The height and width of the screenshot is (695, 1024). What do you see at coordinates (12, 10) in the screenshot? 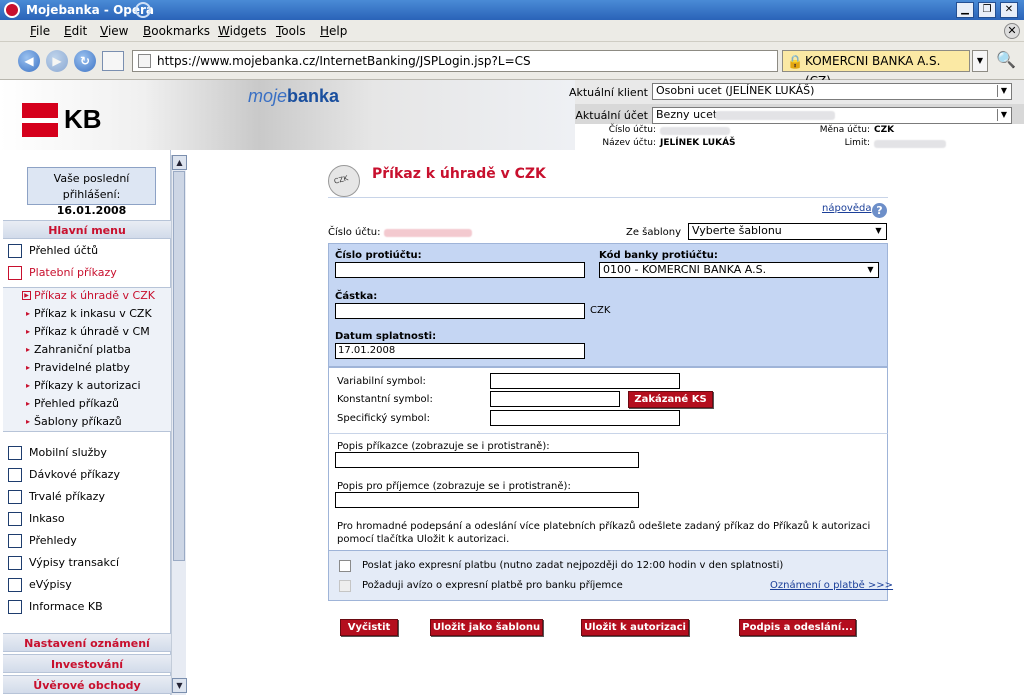
I see `opera-logo-icon` at bounding box center [12, 10].